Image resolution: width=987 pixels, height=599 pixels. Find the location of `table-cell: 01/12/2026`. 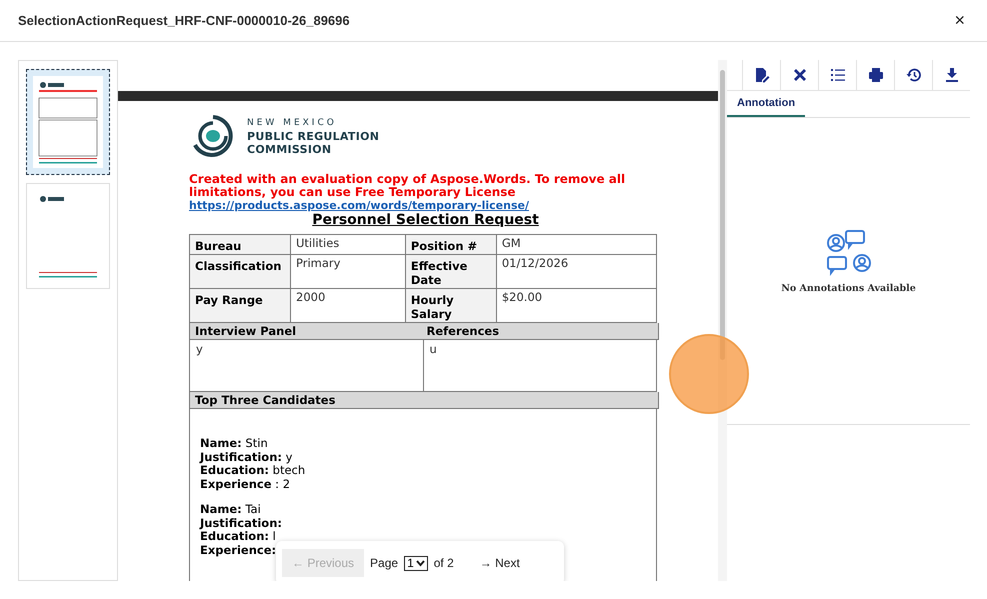

table-cell: 01/12/2026 is located at coordinates (576, 271).